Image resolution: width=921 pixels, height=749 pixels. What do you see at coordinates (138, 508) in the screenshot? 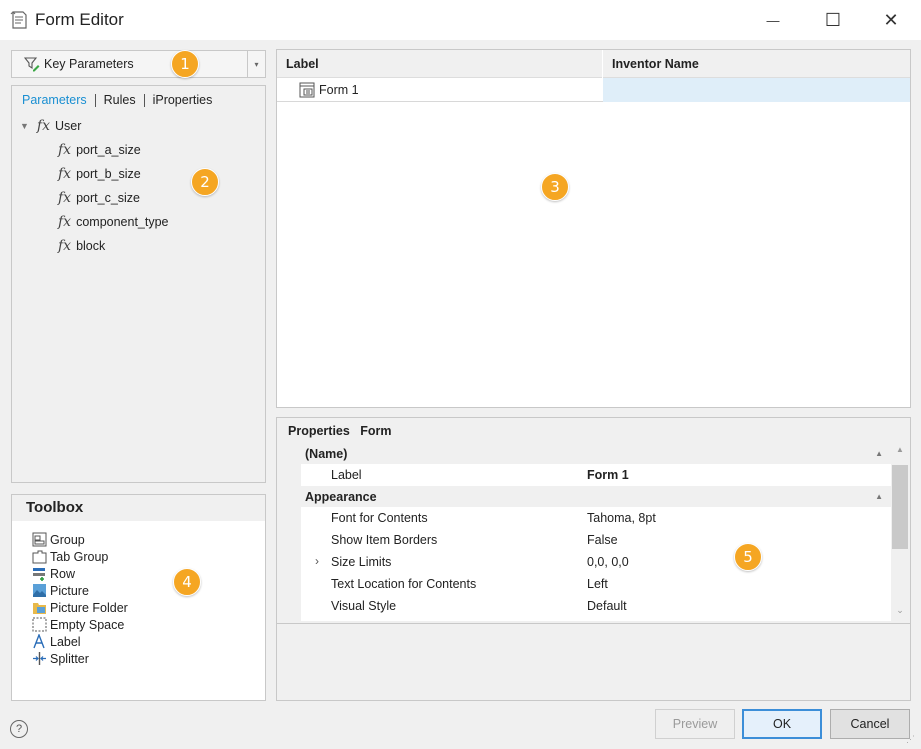
I see `toolbox-title: Toolbox` at bounding box center [138, 508].